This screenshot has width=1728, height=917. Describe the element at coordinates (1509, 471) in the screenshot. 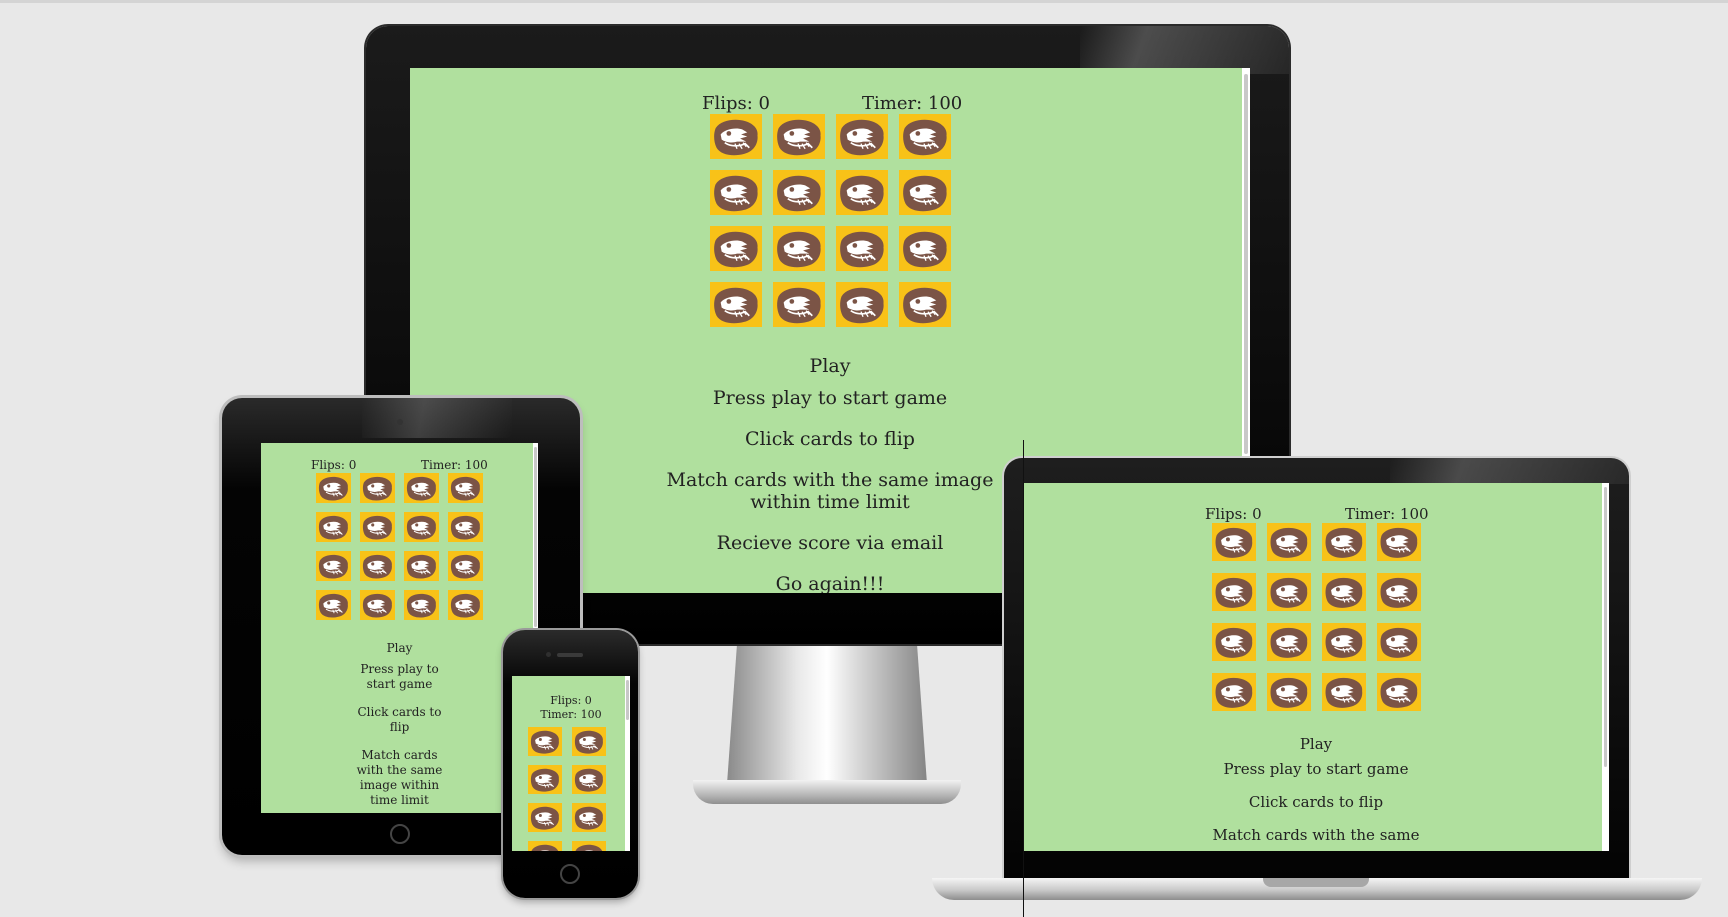

I see `laptop-glare` at that location.